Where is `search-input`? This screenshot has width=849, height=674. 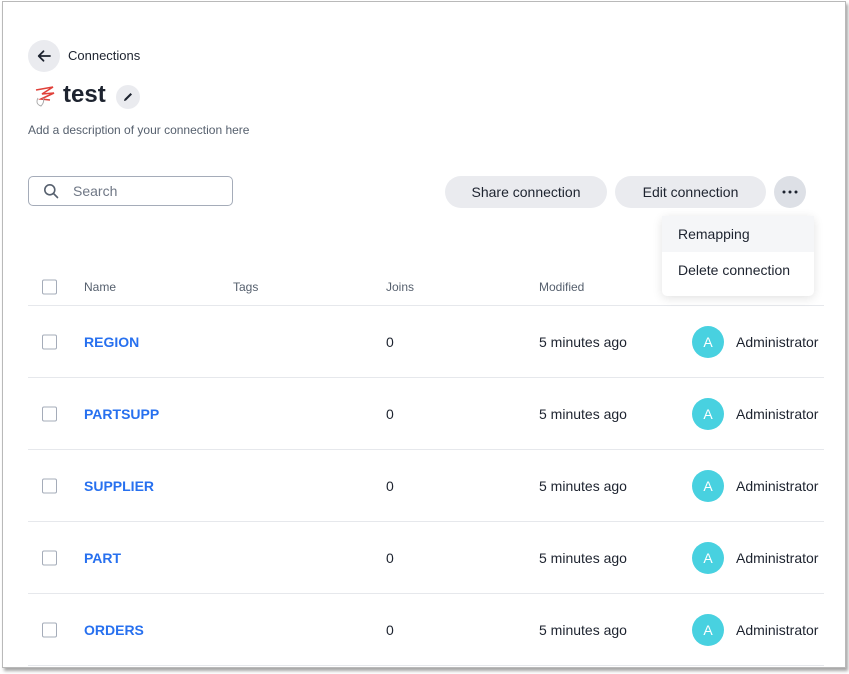 search-input is located at coordinates (148, 191).